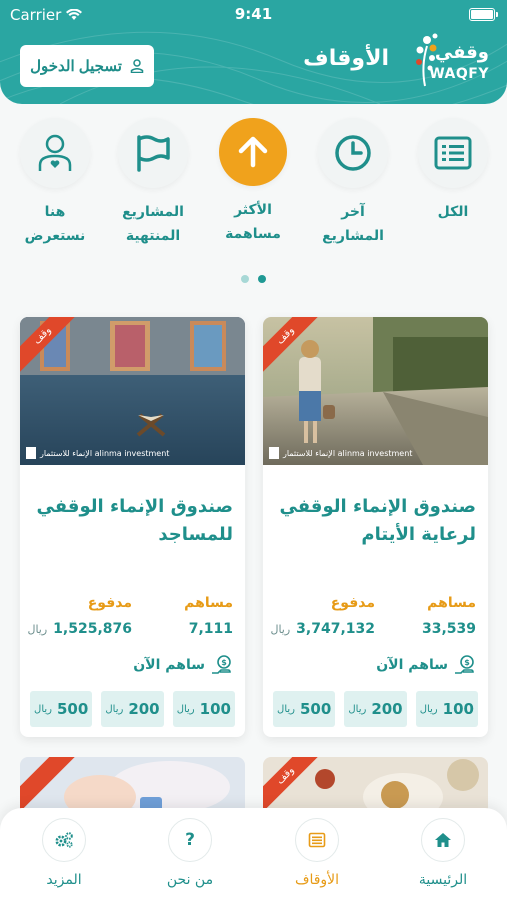 This screenshot has width=507, height=900. Describe the element at coordinates (64, 840) in the screenshot. I see `gears-icon` at that location.